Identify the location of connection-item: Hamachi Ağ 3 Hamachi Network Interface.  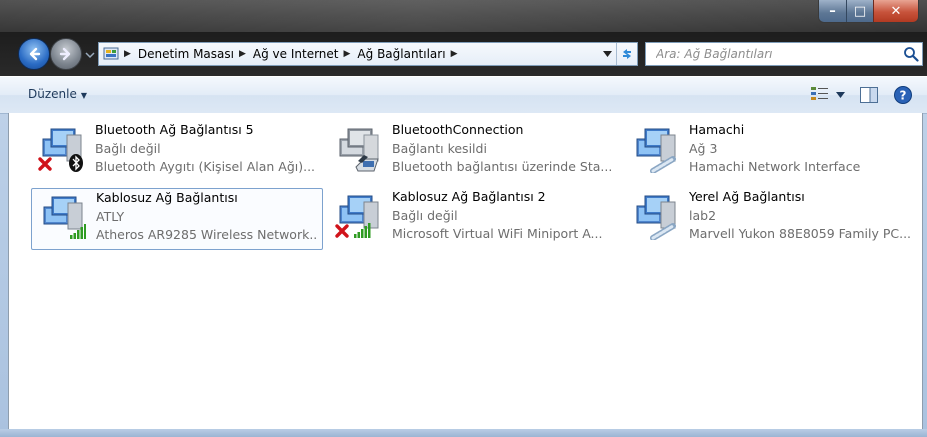
(770, 151).